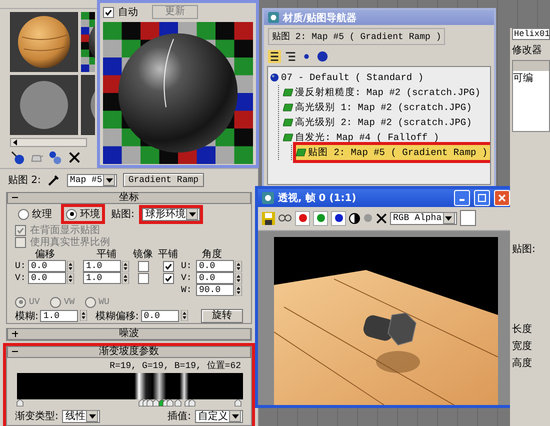 The width and height of the screenshot is (550, 426). What do you see at coordinates (69, 302) in the screenshot?
I see `radio-label: VW` at bounding box center [69, 302].